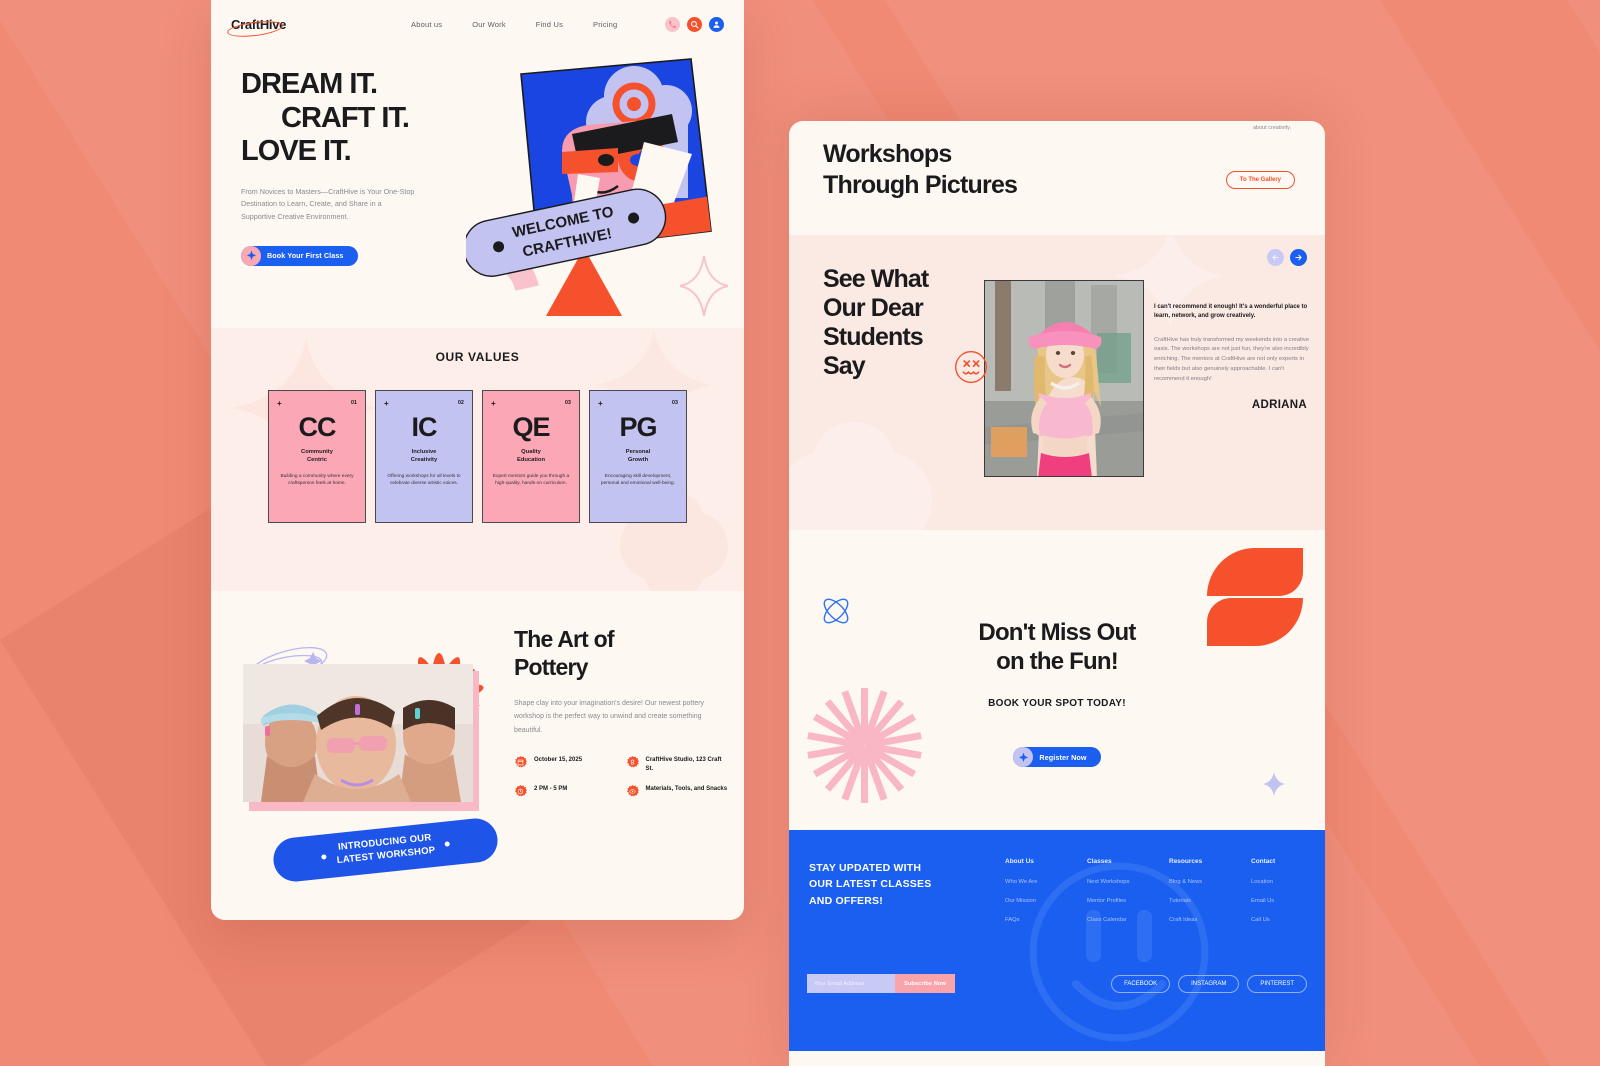  Describe the element at coordinates (288, 28) in the screenshot. I see `logo: CraftHive` at that location.